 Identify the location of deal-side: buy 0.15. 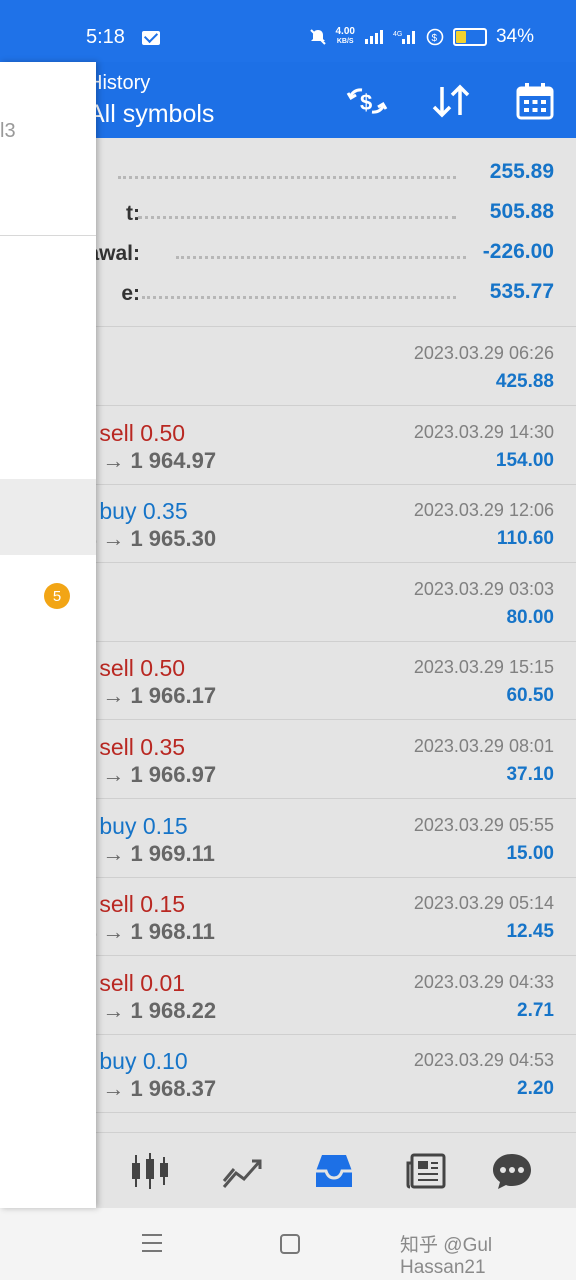
(143, 826).